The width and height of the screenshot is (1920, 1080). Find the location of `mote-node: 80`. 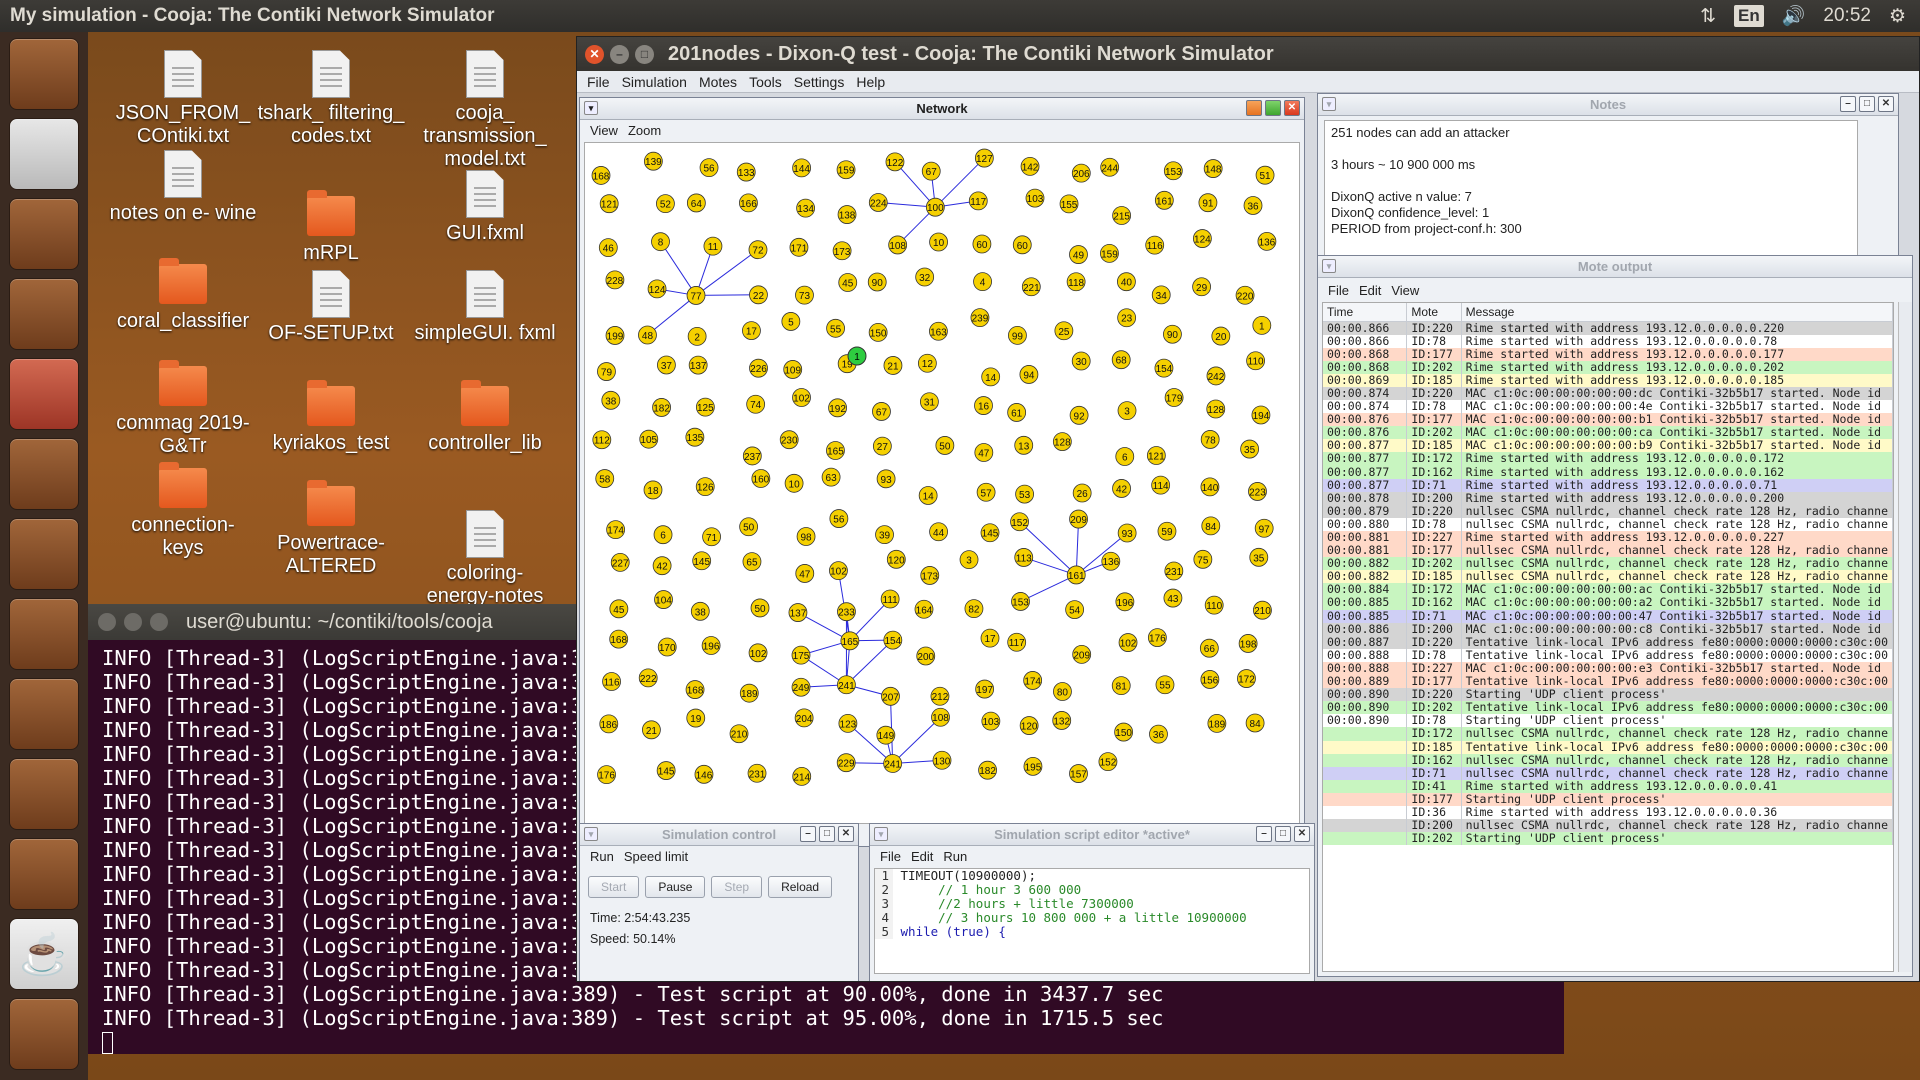

mote-node: 80 is located at coordinates (1062, 691).